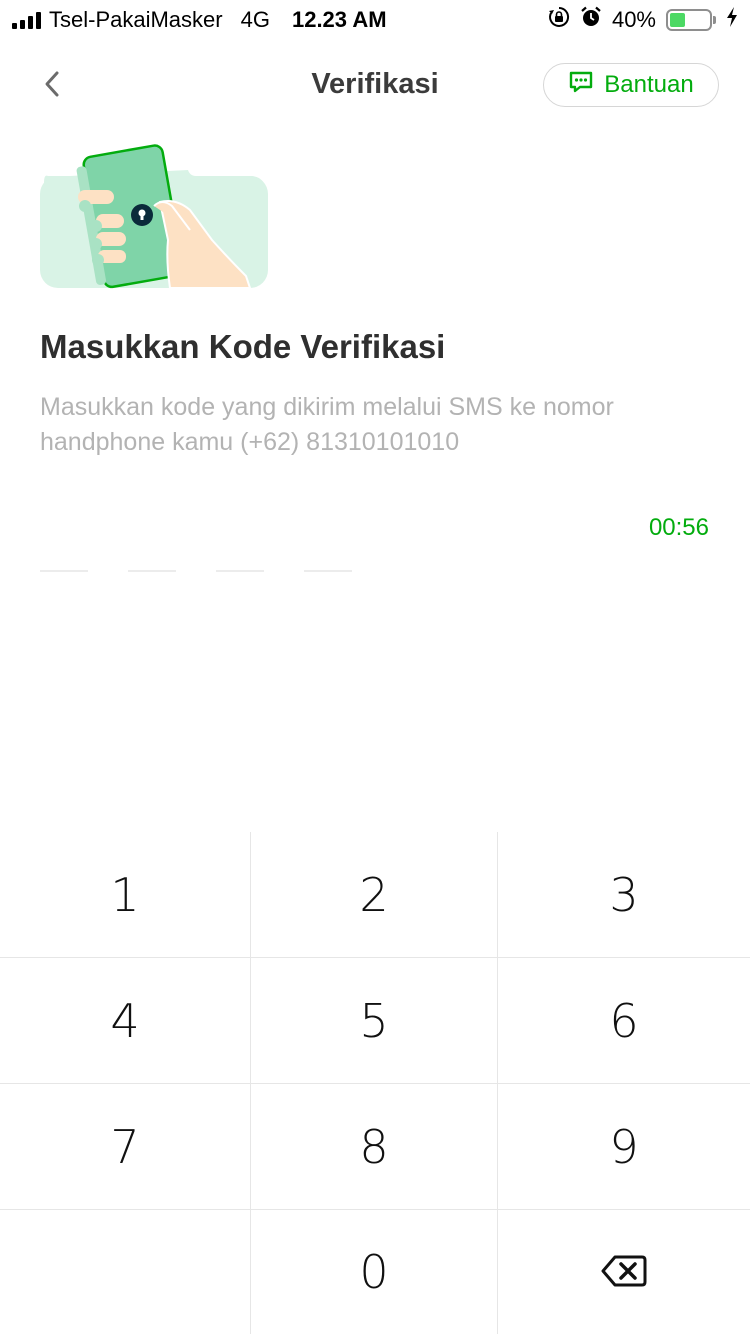  Describe the element at coordinates (374, 1147) in the screenshot. I see `key-8: 8` at that location.